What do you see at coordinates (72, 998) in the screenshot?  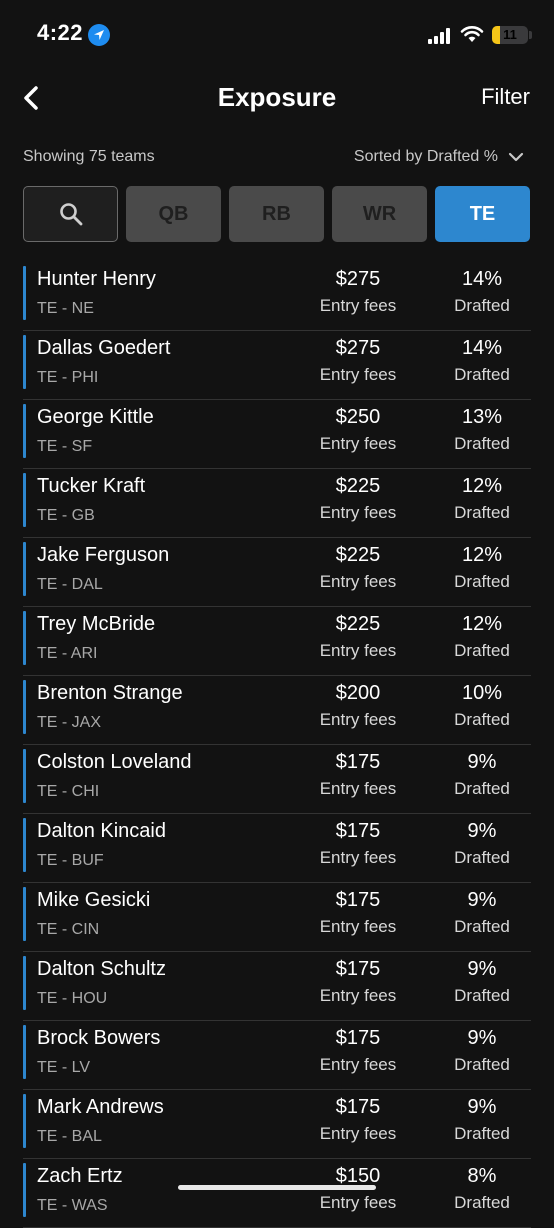 I see `player-position-team: TE - HOU` at bounding box center [72, 998].